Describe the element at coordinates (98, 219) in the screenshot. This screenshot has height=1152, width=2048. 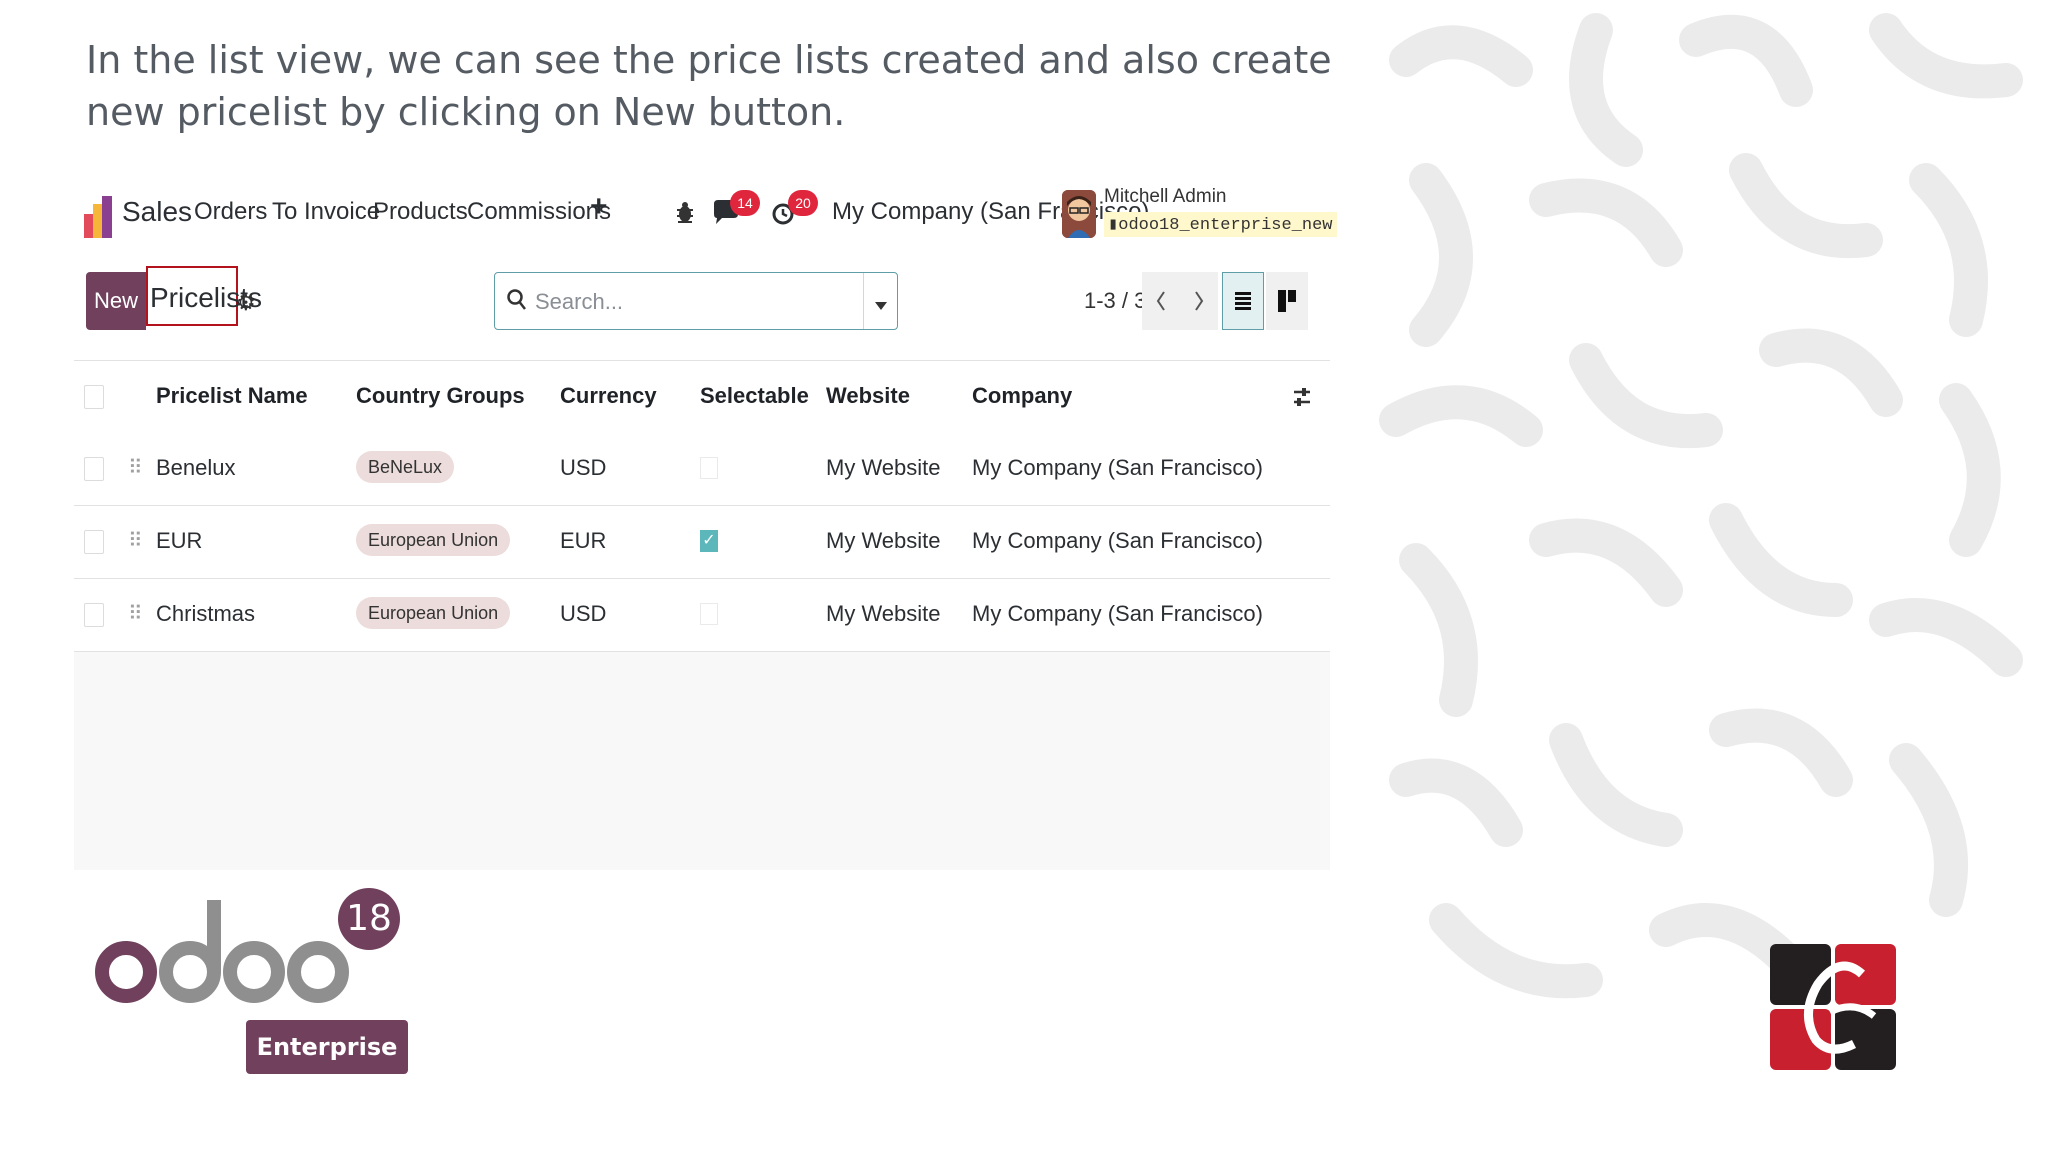
I see `sales-app-icon` at that location.